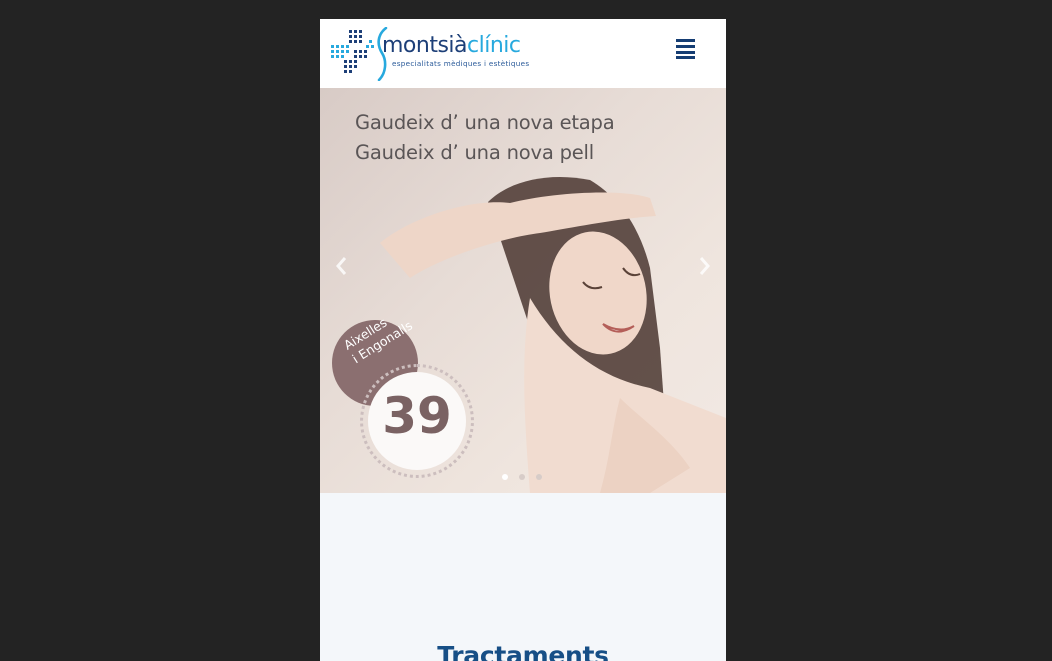 The width and height of the screenshot is (1052, 661). I want to click on cross-logo-icon, so click(352, 51).